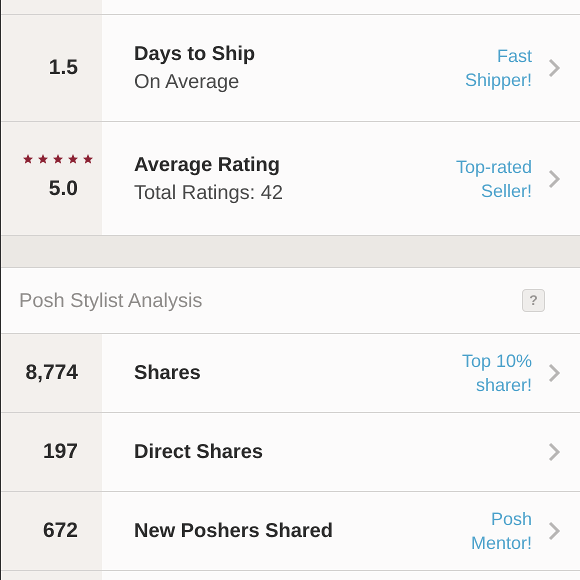 The width and height of the screenshot is (580, 580). I want to click on stat-value: 8,774, so click(51, 373).